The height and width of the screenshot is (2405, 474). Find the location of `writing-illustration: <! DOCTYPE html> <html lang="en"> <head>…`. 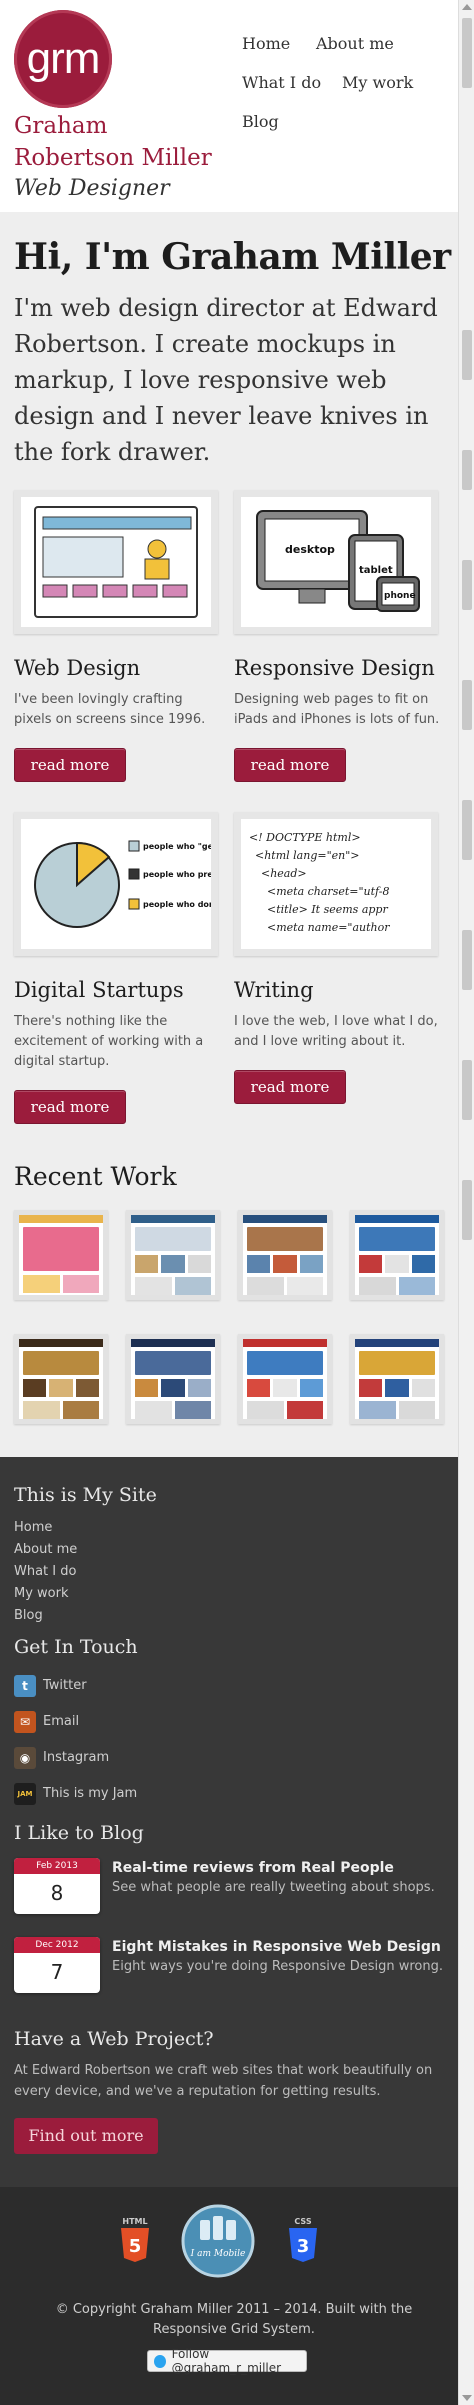

writing-illustration: <! DOCTYPE html> <html lang="en"> <head>… is located at coordinates (336, 884).